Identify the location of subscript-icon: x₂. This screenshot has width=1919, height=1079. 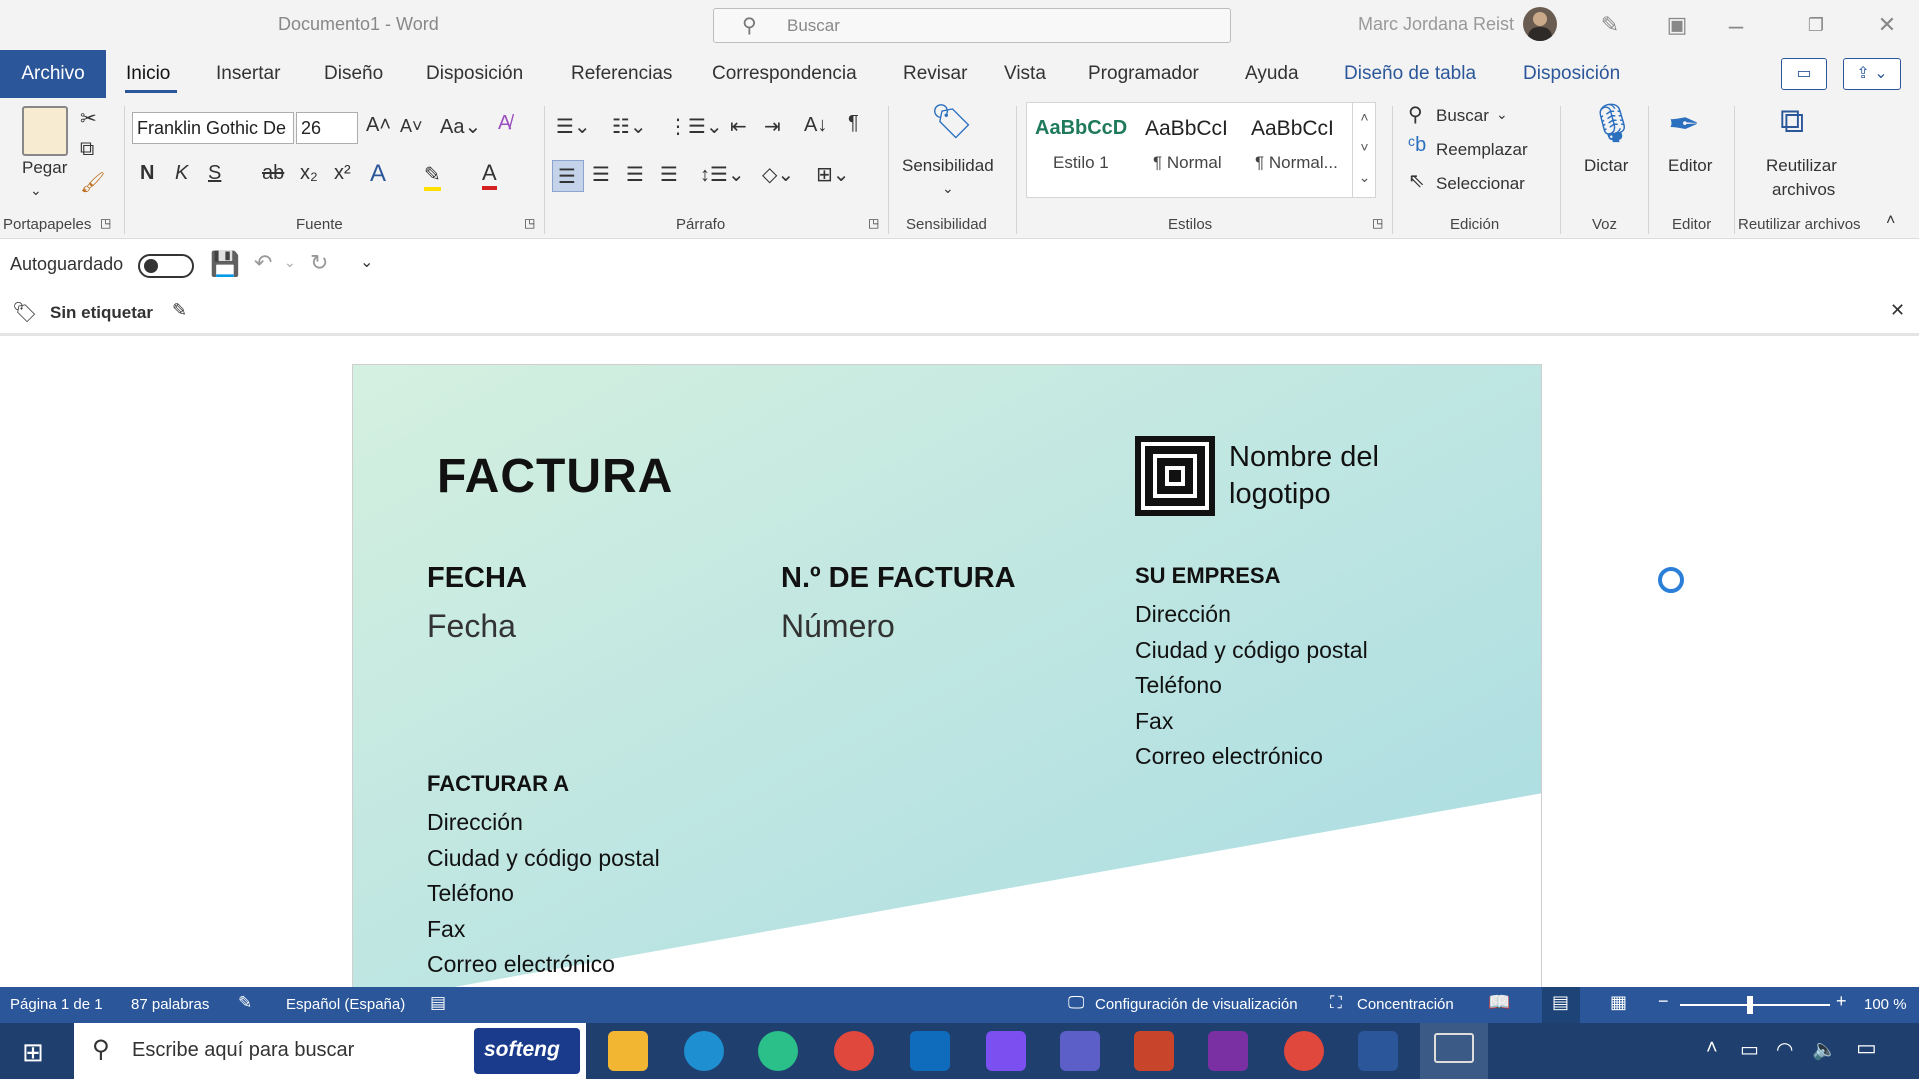
(309, 173).